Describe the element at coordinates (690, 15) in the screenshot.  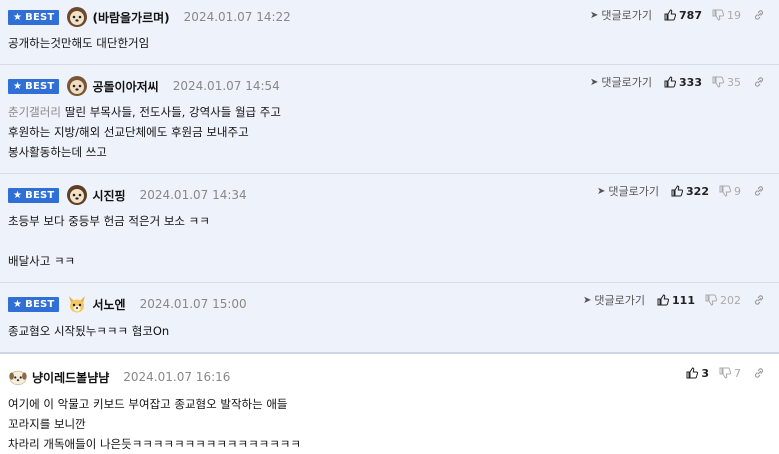
I see `upvote-count: 787` at that location.